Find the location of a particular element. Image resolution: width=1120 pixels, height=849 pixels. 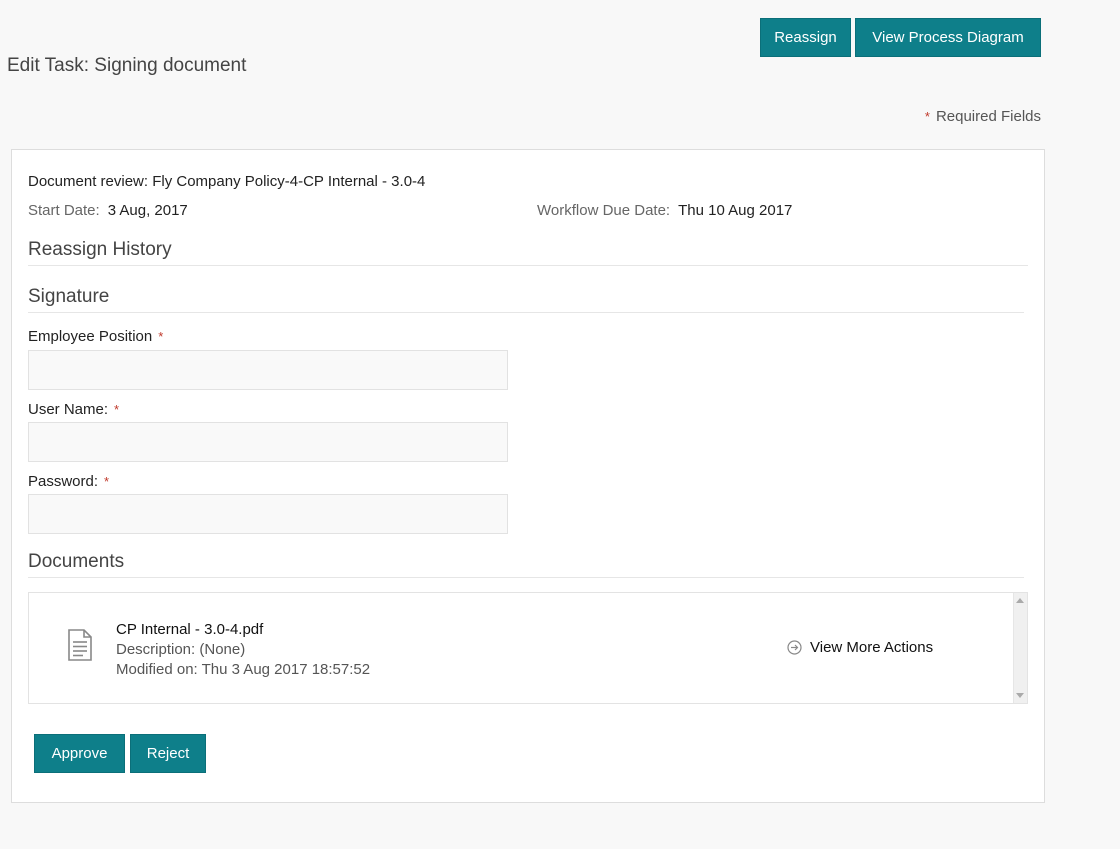

required-fields-note: * Required Fields is located at coordinates (983, 116).